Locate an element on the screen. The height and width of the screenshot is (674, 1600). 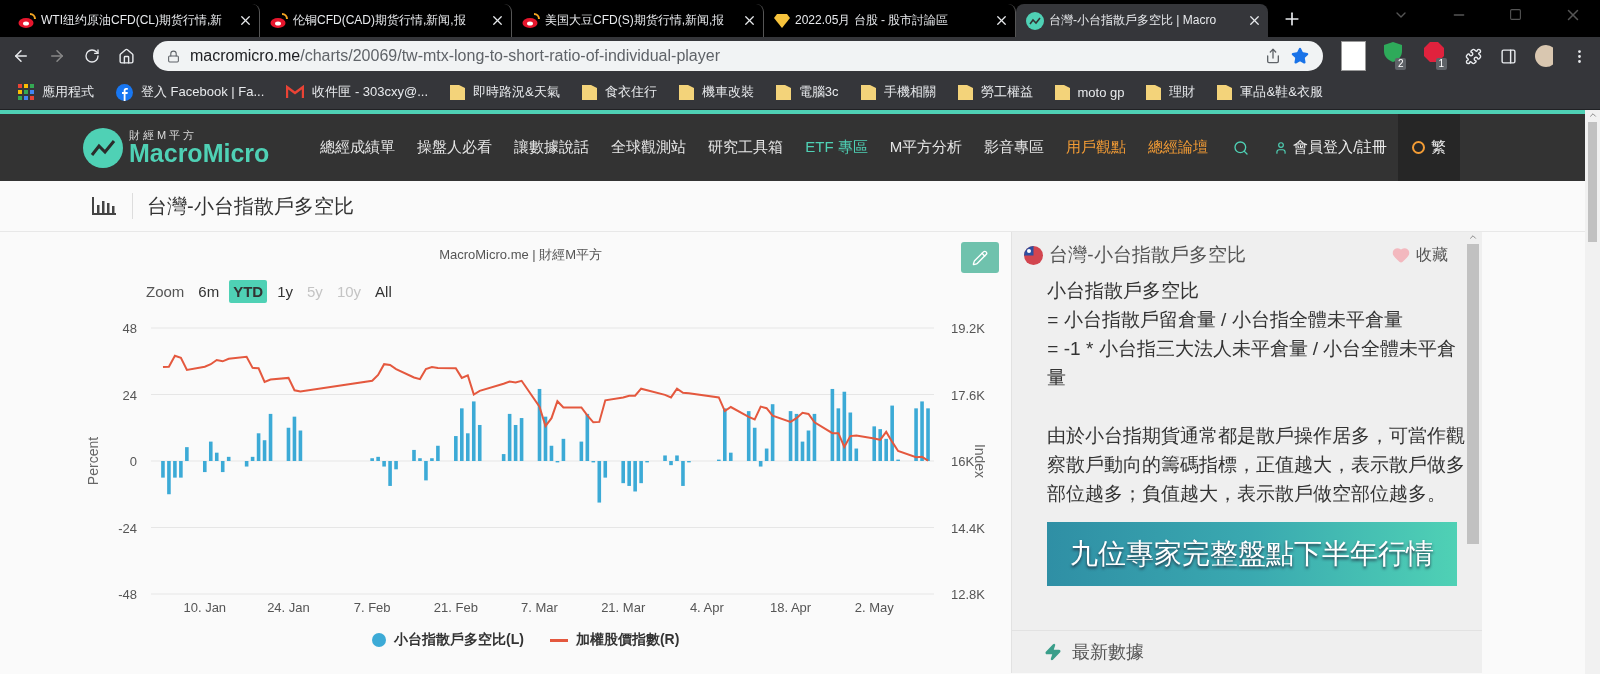
address-bar: macromicro.me/charts/20069/tw-mtx-long-to-short-ratio-of-individual-player is located at coordinates (738, 56).